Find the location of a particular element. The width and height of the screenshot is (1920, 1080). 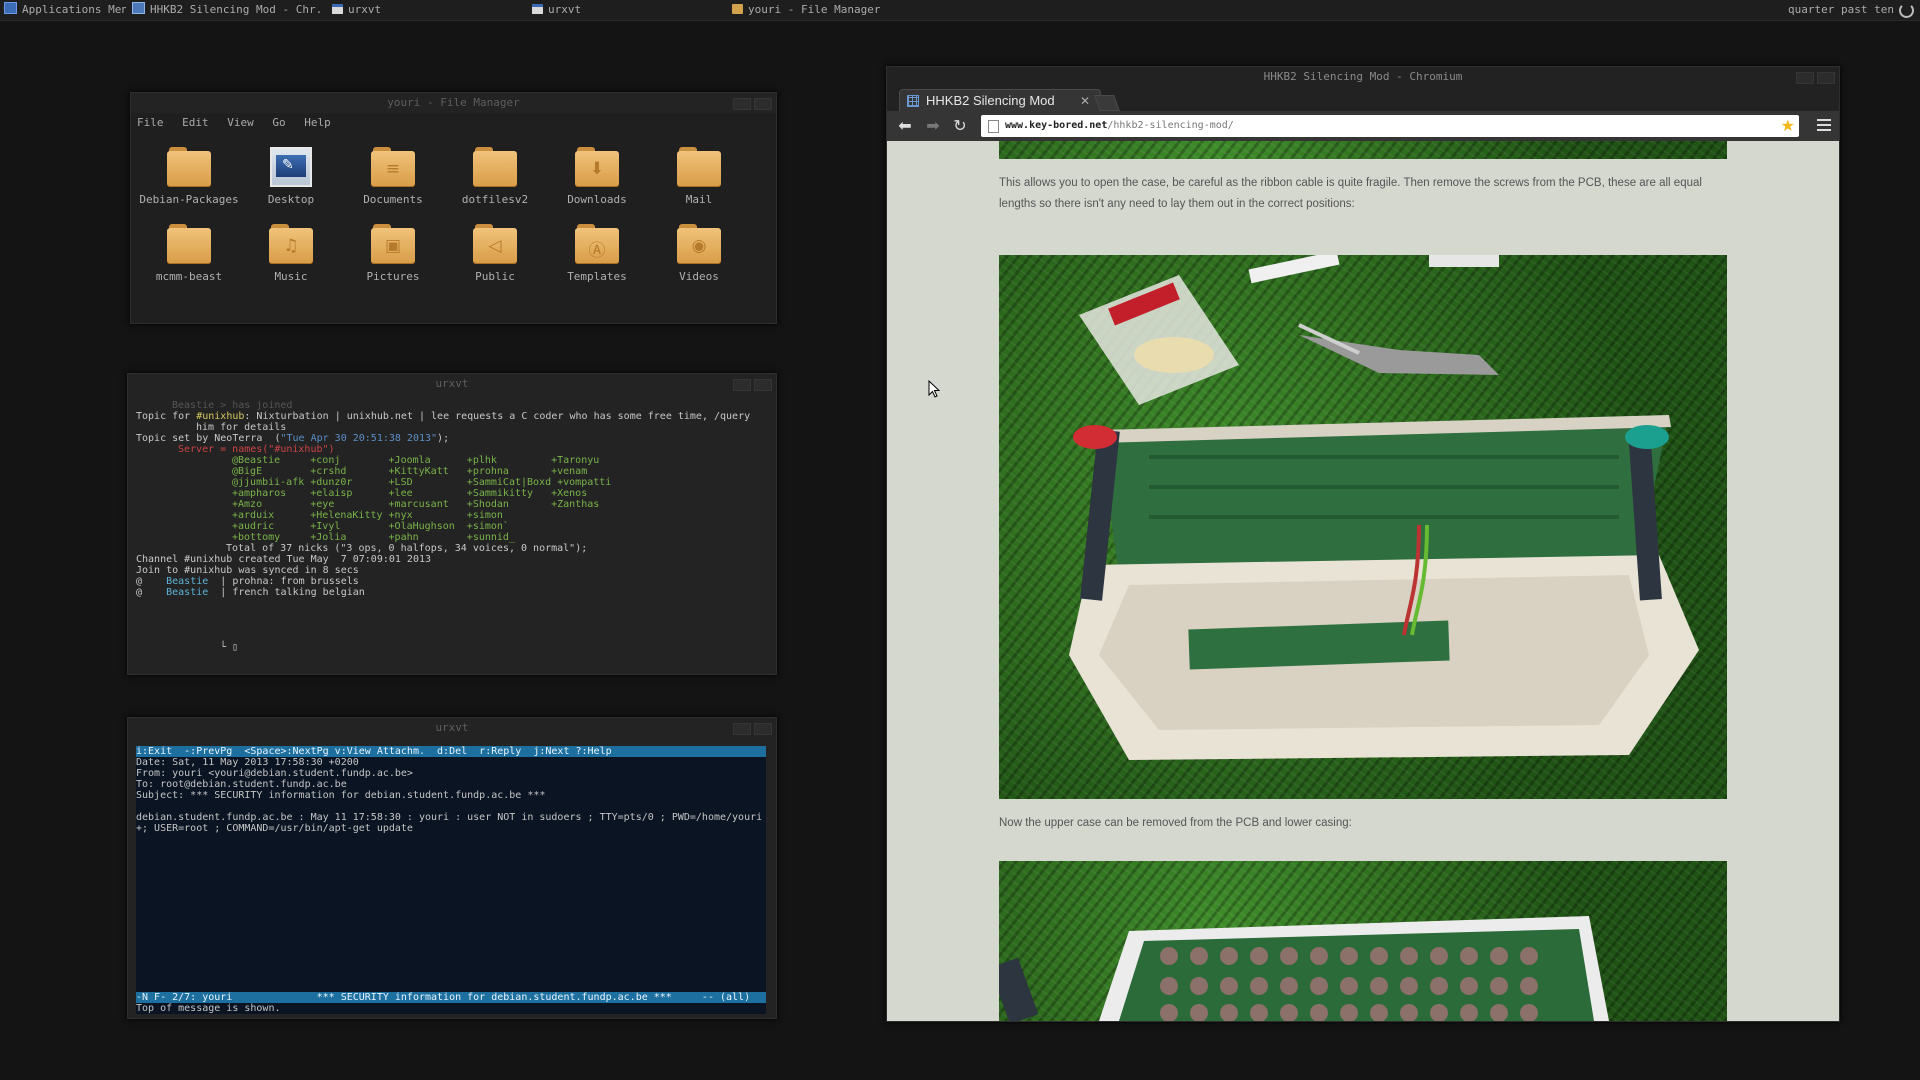

desktop-icon: ✎ is located at coordinates (291, 167).